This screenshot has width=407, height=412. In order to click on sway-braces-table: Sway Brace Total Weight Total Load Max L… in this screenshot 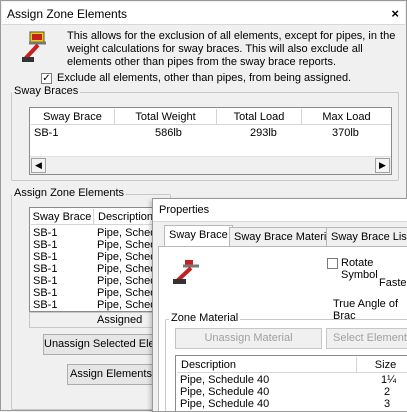, I will do `click(210, 141)`.